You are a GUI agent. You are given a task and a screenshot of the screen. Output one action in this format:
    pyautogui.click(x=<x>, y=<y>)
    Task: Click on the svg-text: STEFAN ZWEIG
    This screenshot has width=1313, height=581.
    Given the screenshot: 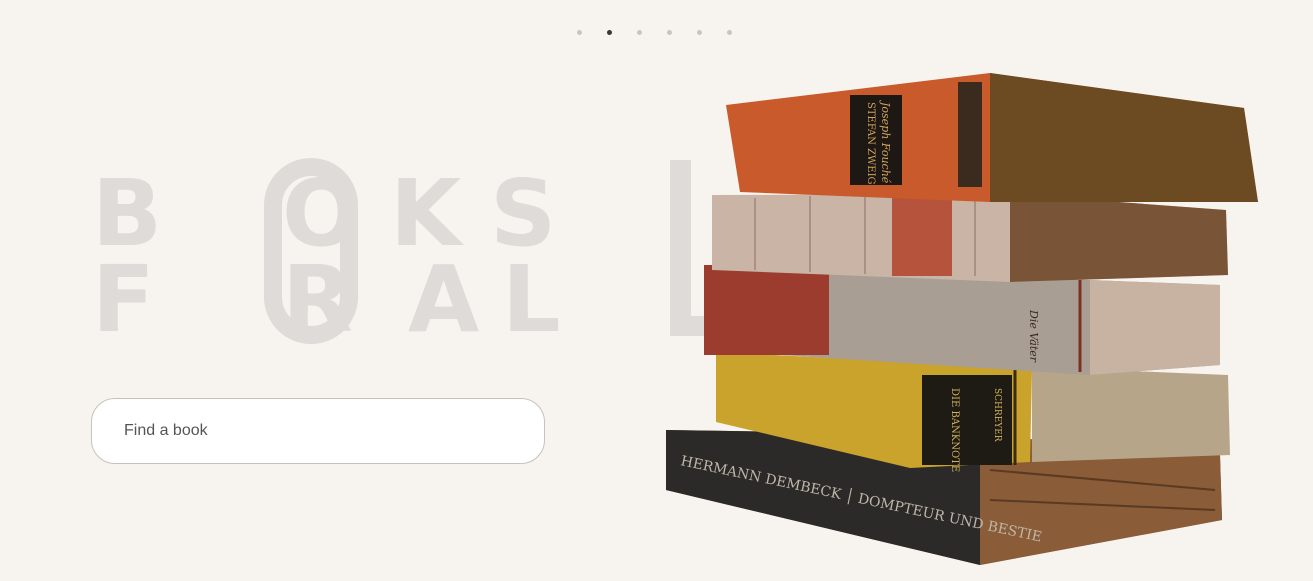 What is the action you would take?
    pyautogui.click(x=870, y=143)
    